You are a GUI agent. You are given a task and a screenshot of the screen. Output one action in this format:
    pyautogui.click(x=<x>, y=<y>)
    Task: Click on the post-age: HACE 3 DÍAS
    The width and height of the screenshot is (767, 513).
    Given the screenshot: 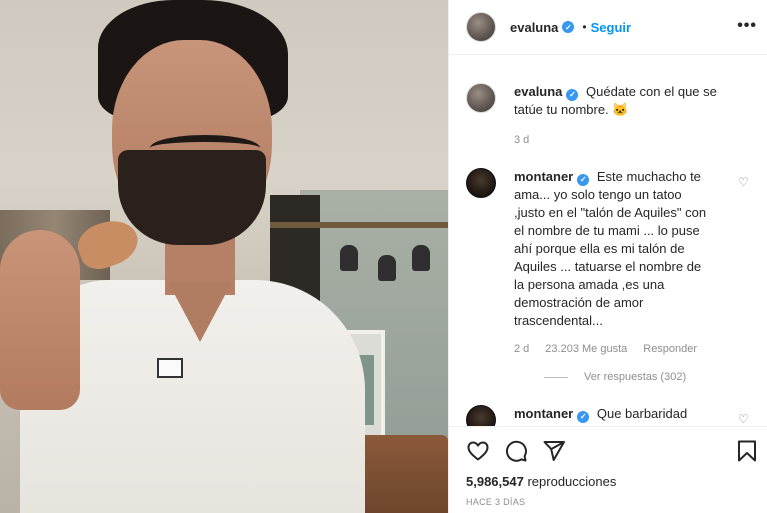 What is the action you would take?
    pyautogui.click(x=496, y=502)
    